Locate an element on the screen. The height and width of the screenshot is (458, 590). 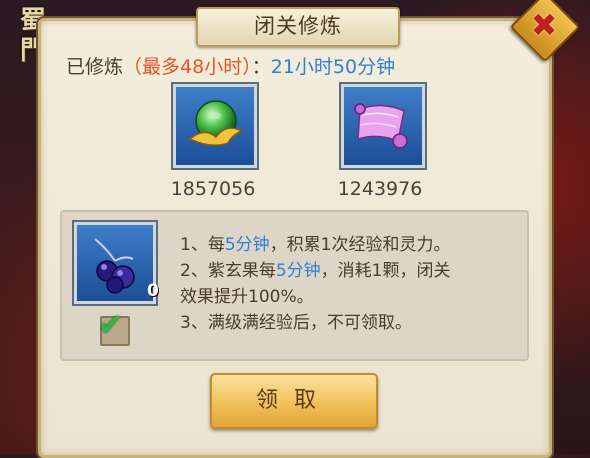
fruit-item-slot: 0 is located at coordinates (116, 263).